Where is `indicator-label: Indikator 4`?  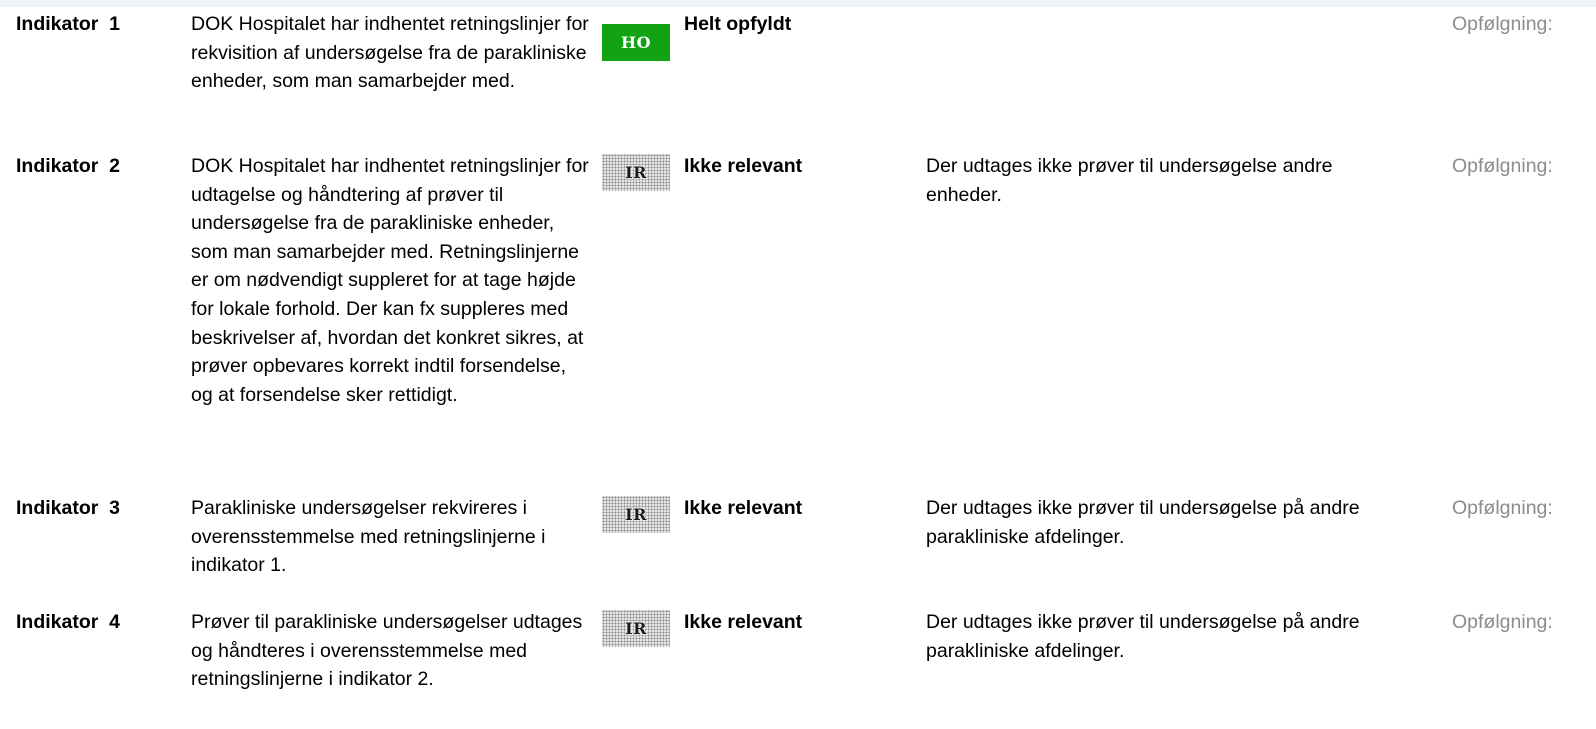 indicator-label: Indikator 4 is located at coordinates (68, 622).